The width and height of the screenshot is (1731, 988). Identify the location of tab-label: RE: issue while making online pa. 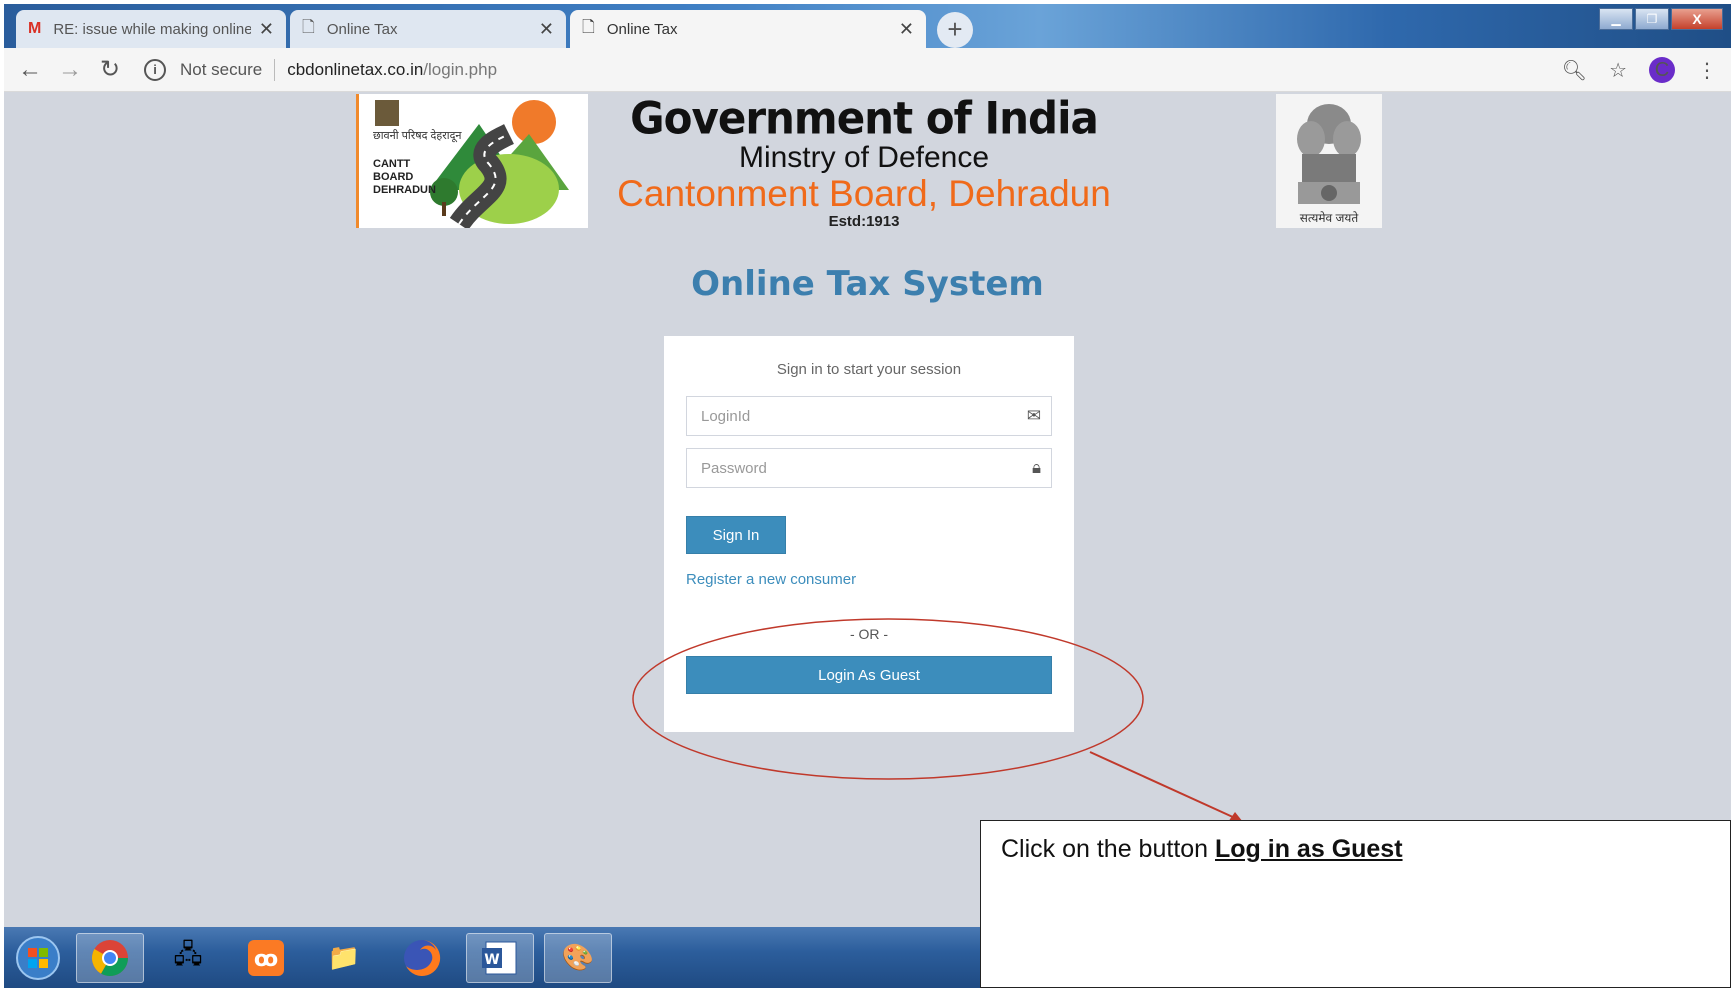
(152, 29).